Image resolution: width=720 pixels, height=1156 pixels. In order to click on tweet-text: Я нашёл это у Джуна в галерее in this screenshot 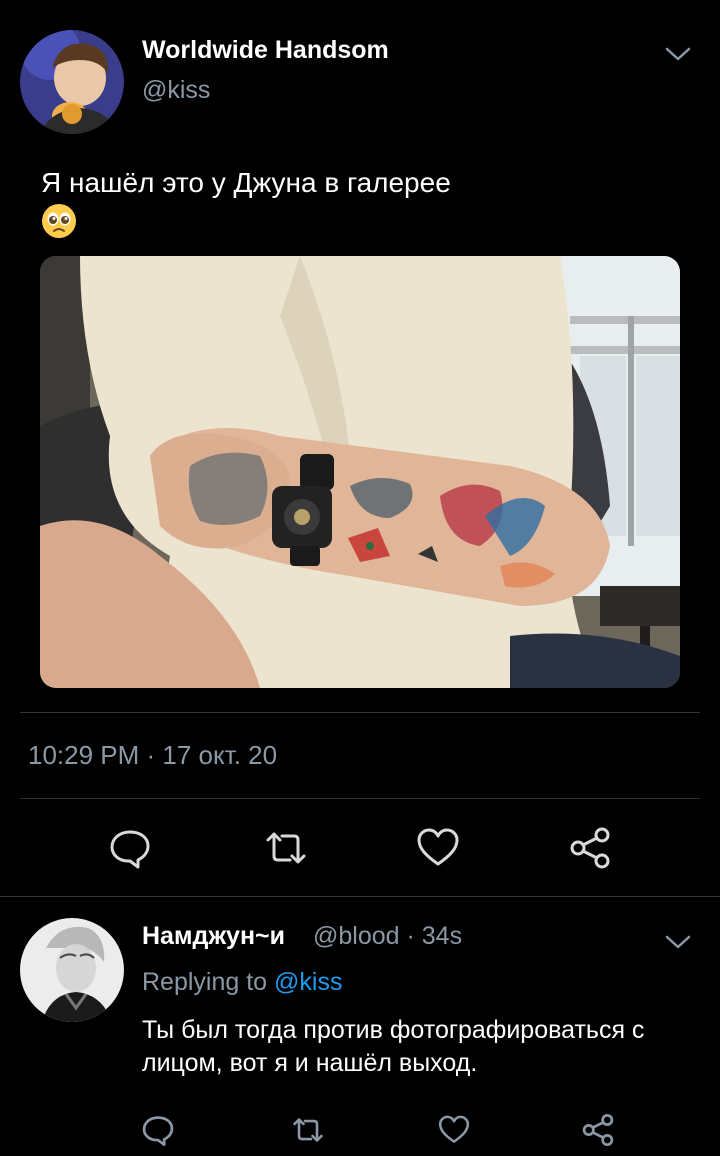, I will do `click(246, 182)`.